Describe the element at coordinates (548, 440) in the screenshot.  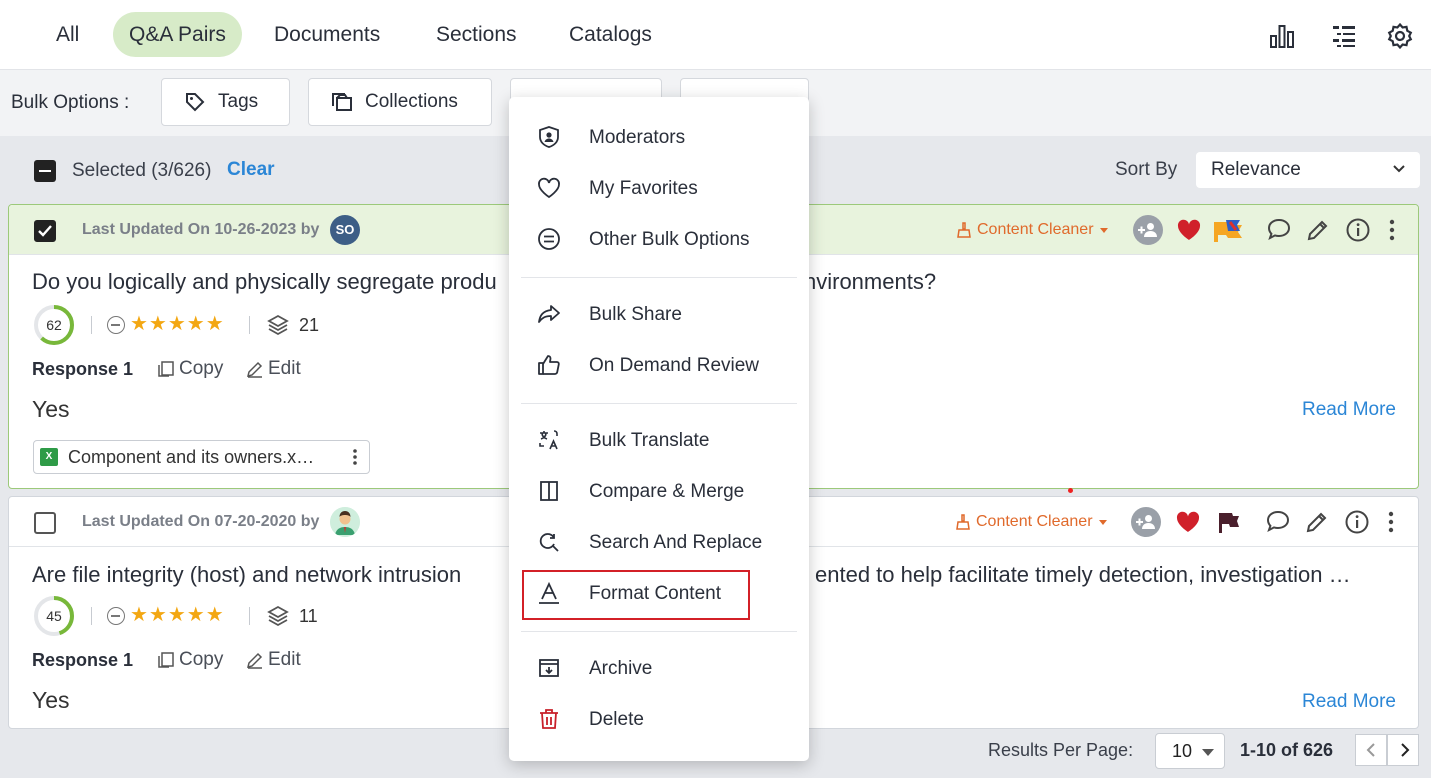
I see `translate-icon` at that location.